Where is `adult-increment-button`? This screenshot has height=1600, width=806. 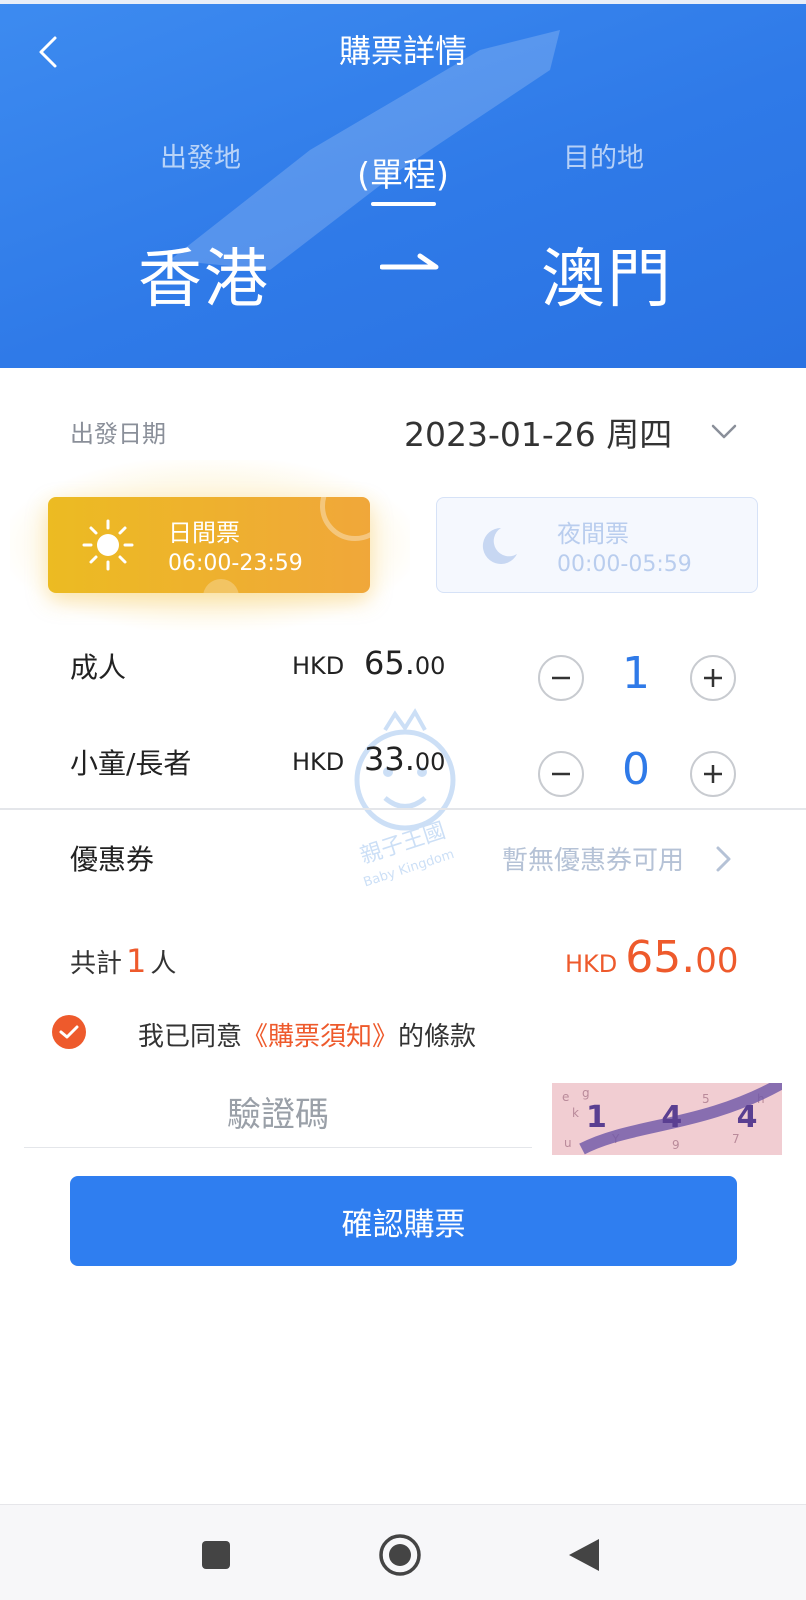
adult-increment-button is located at coordinates (713, 678).